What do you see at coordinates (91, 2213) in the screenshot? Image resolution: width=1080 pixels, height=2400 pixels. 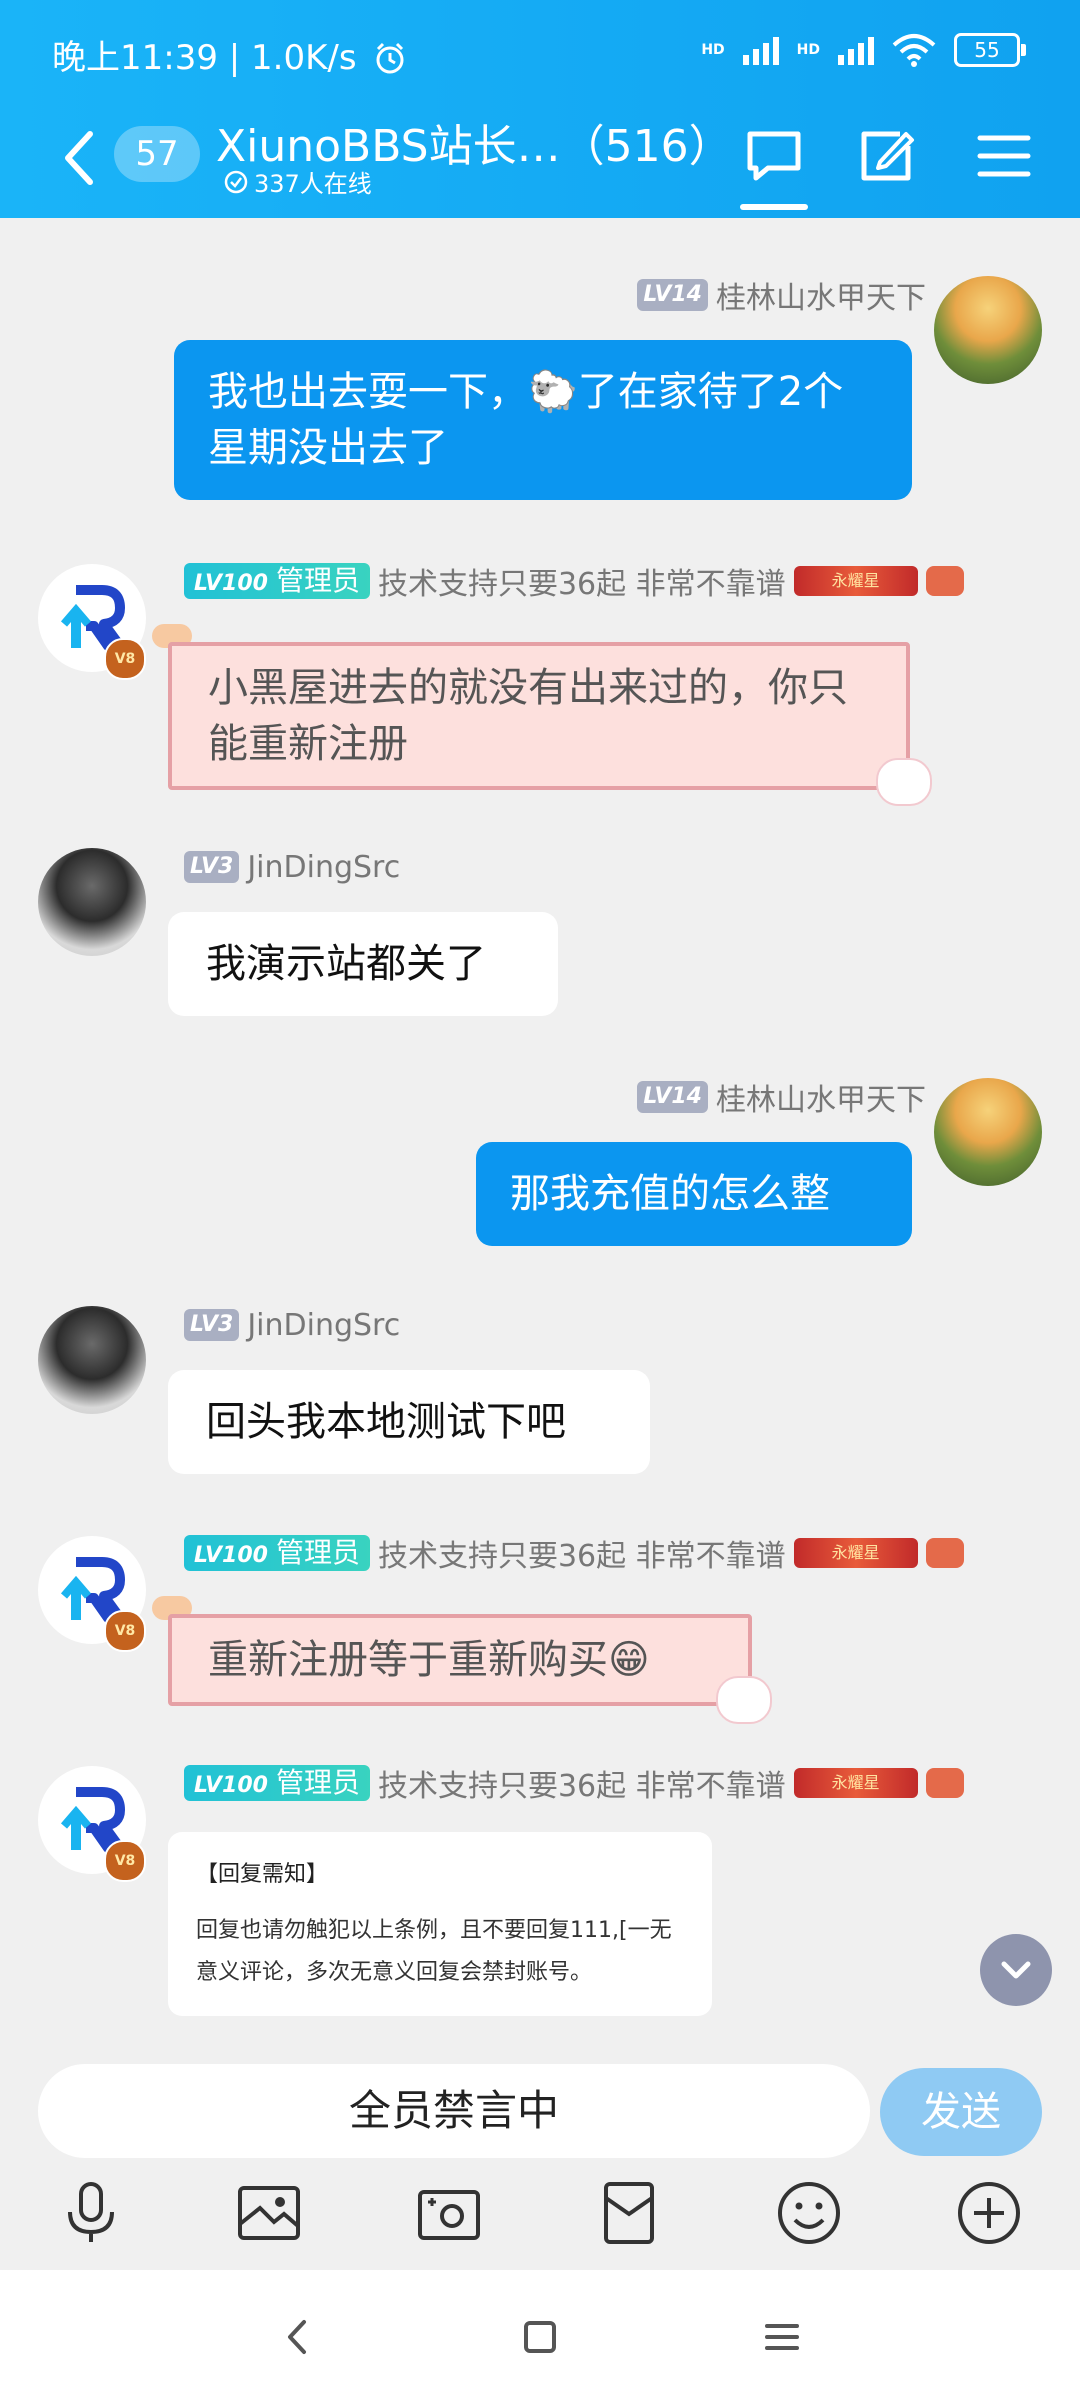 I see `mic-icon` at bounding box center [91, 2213].